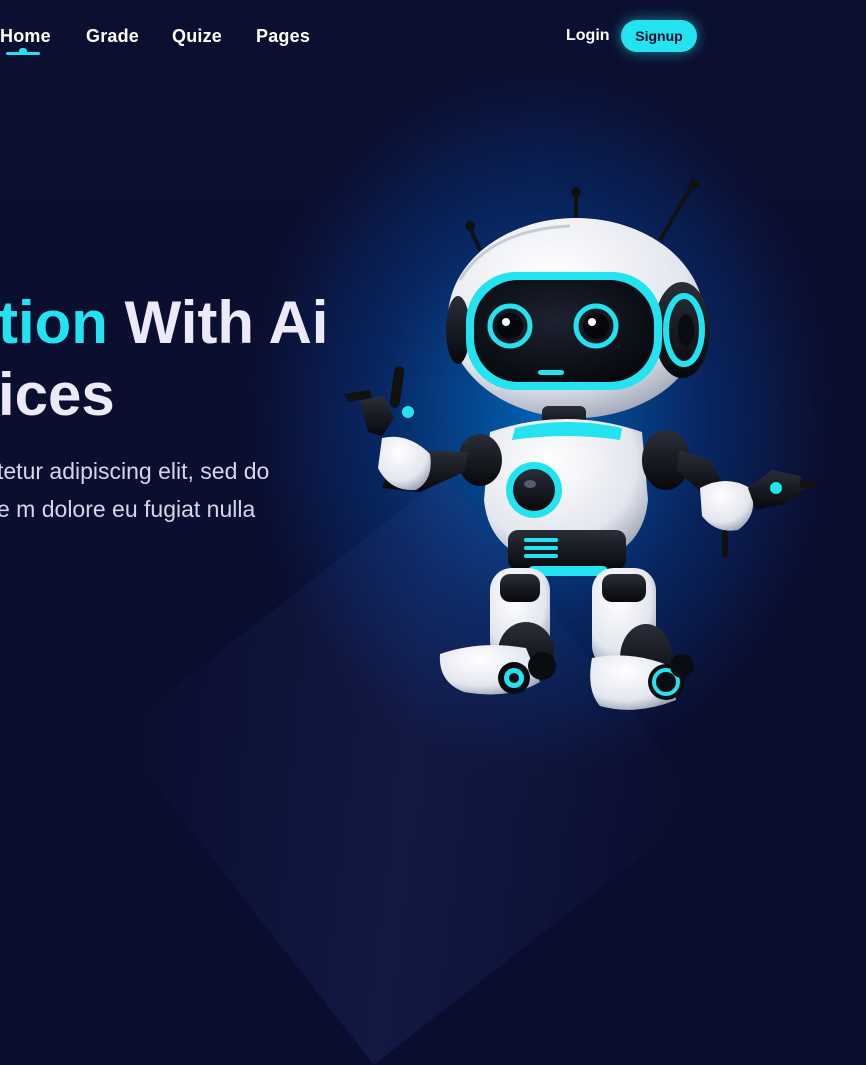 The image size is (866, 1065). I want to click on login-link: Login, so click(588, 36).